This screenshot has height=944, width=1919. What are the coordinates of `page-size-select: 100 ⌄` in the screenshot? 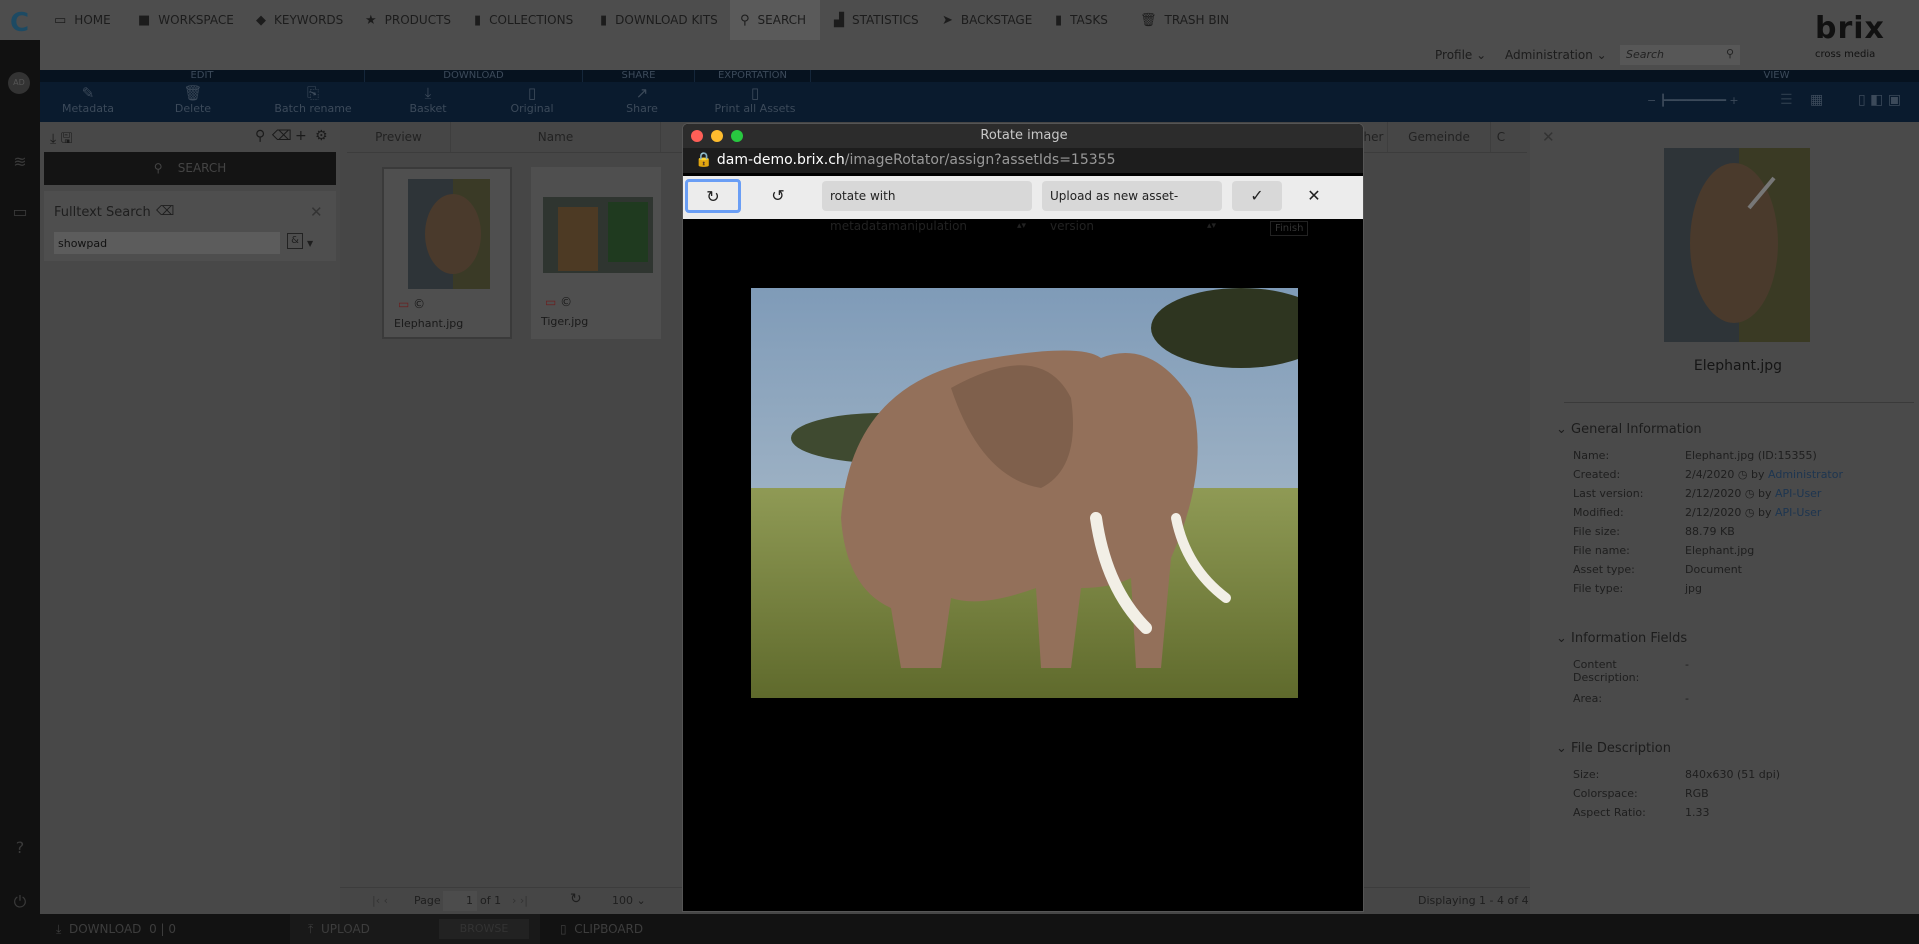 It's located at (629, 900).